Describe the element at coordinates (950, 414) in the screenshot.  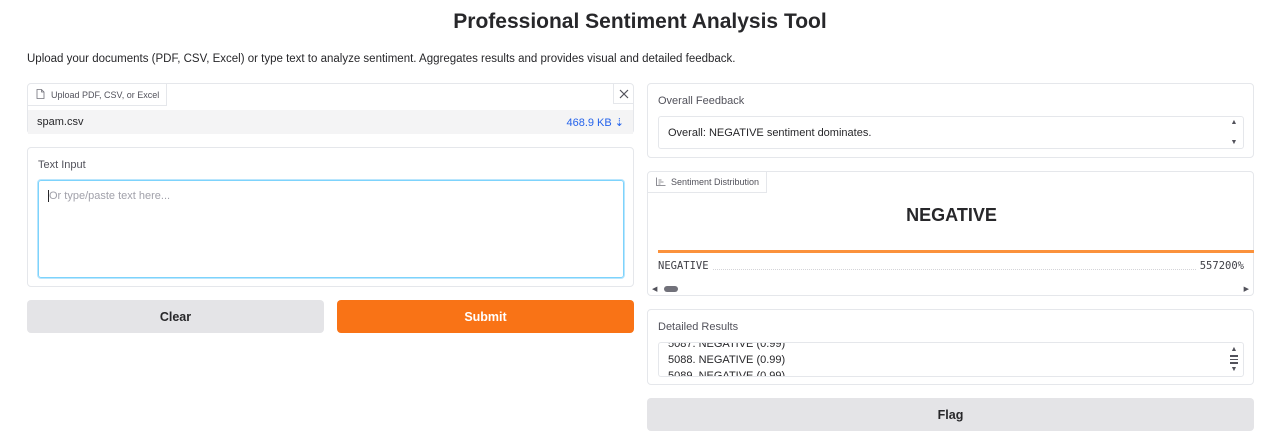
I see `flag-button: Flag` at that location.